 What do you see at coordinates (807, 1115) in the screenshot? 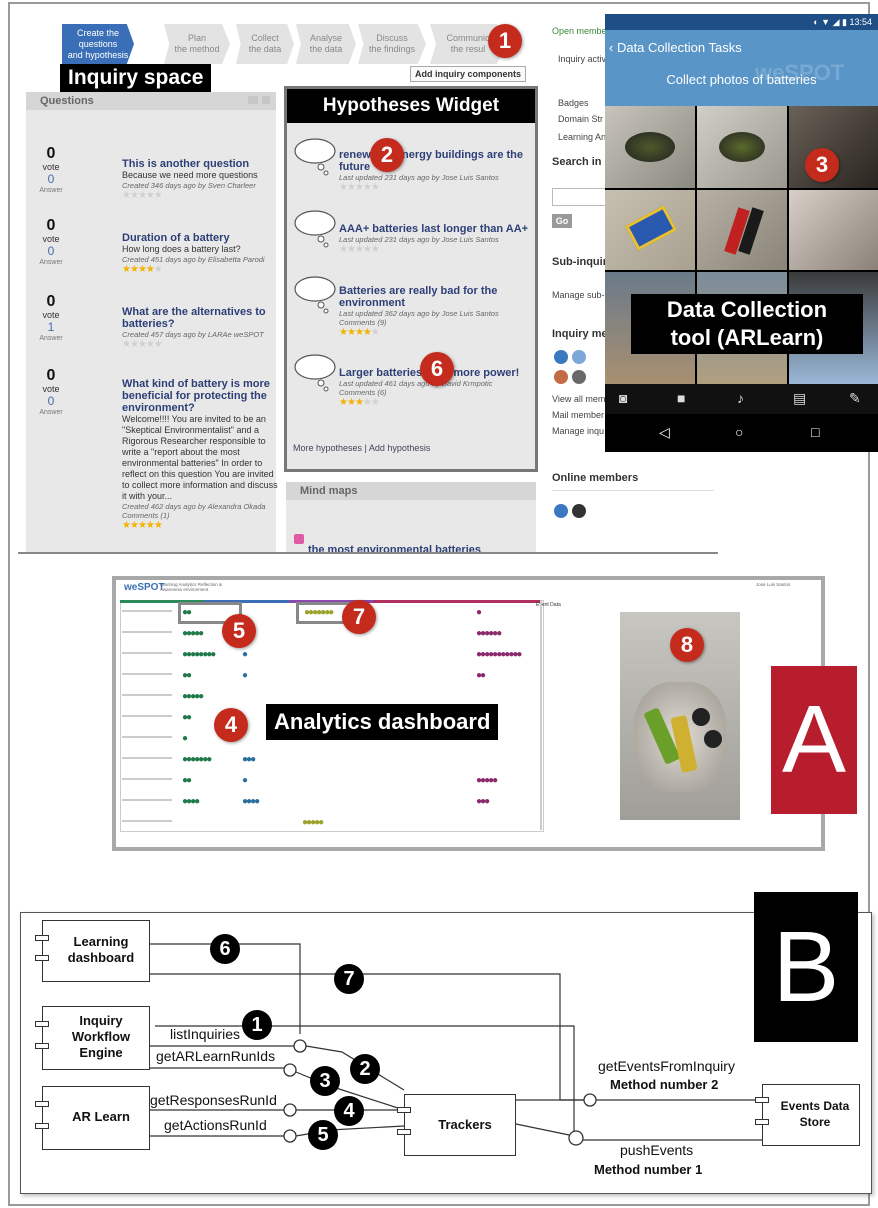
I see `events-data-store-component: Events Data Store` at bounding box center [807, 1115].